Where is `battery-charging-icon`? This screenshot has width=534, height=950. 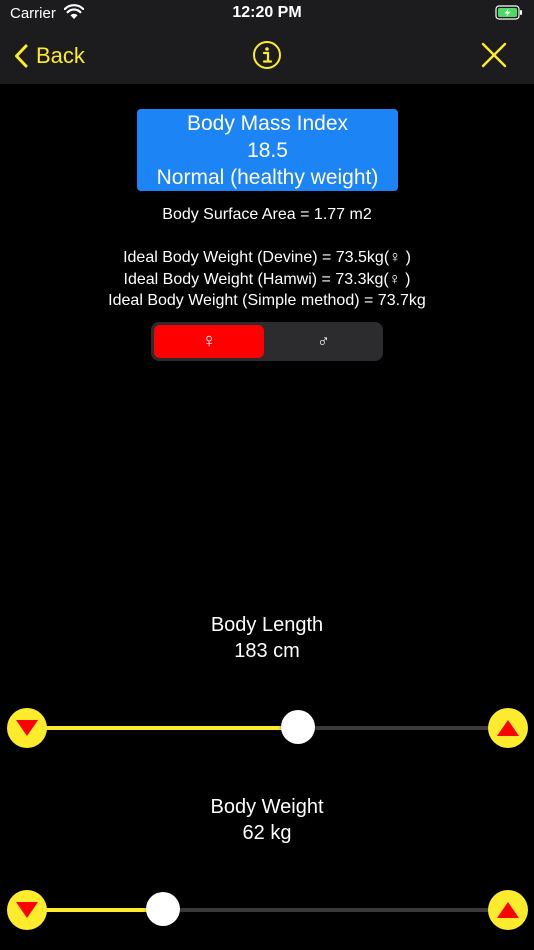
battery-charging-icon is located at coordinates (509, 15).